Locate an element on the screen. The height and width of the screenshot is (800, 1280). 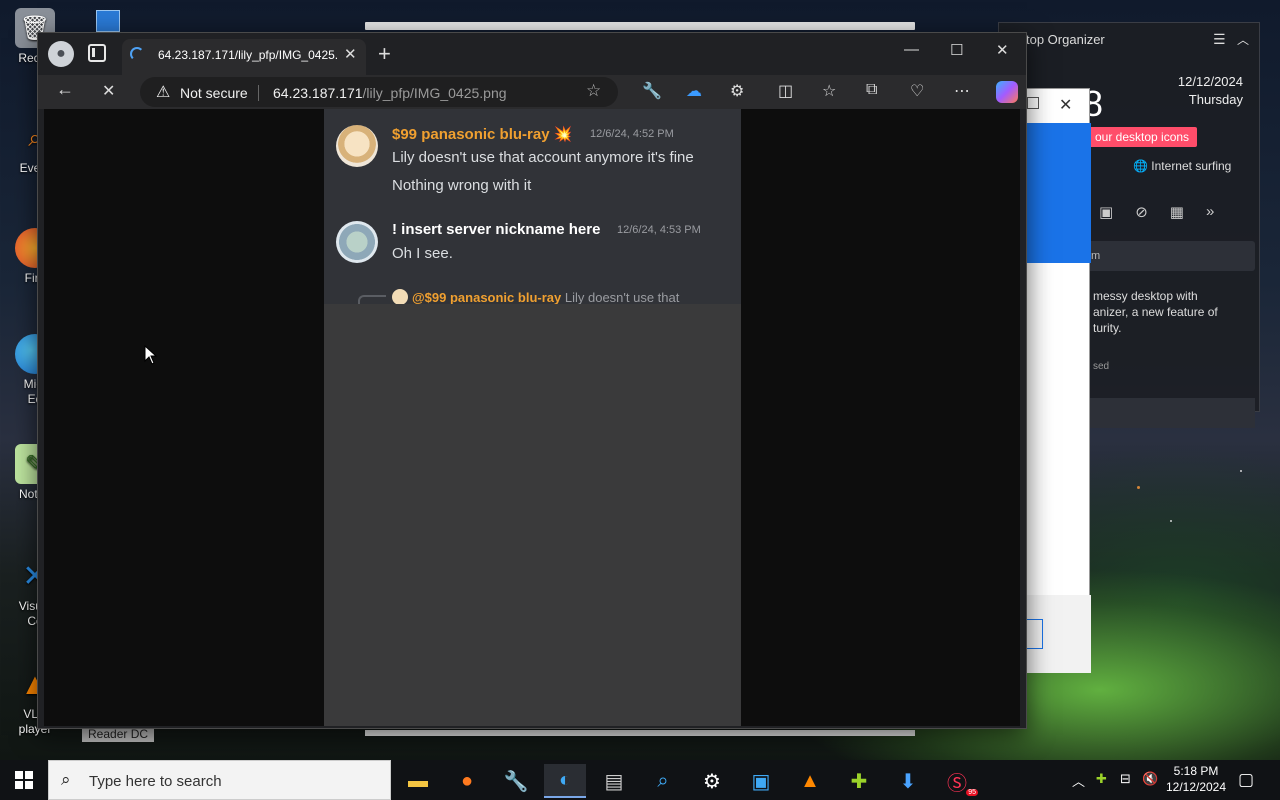
window-app-icon: ▣ is located at coordinates (761, 781).